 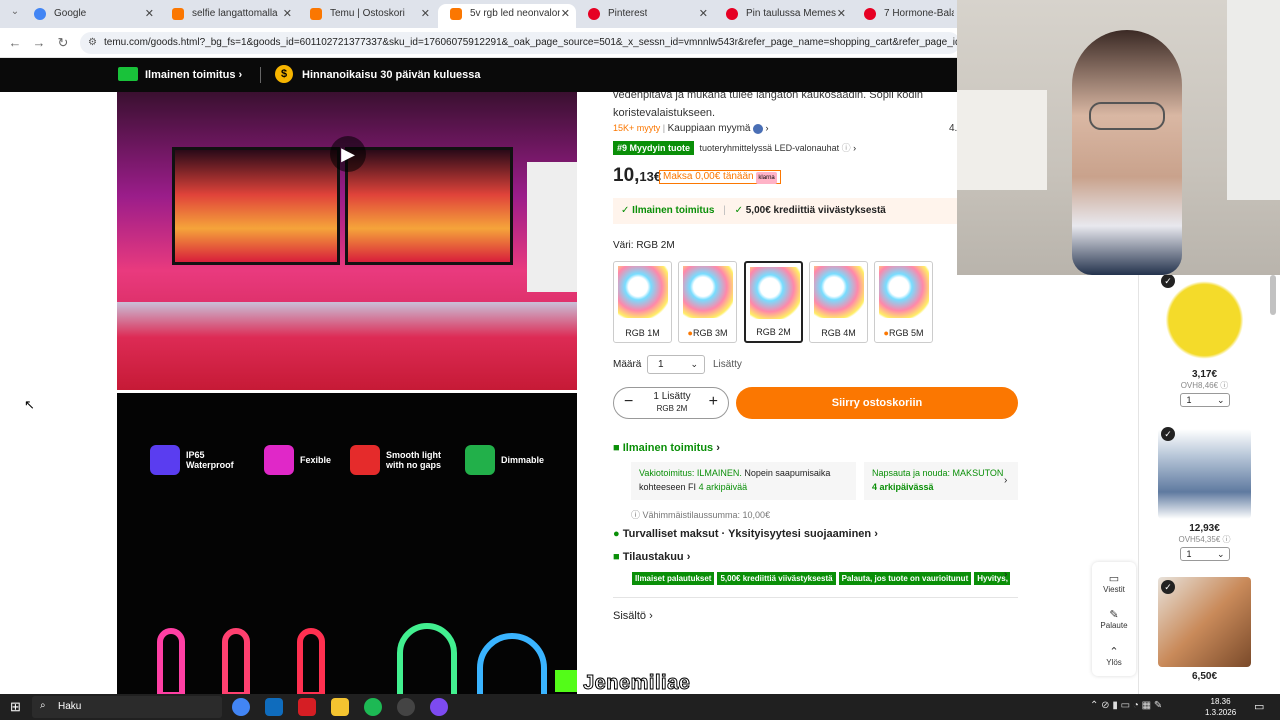 What do you see at coordinates (406, 707) in the screenshot?
I see `obs-icon` at bounding box center [406, 707].